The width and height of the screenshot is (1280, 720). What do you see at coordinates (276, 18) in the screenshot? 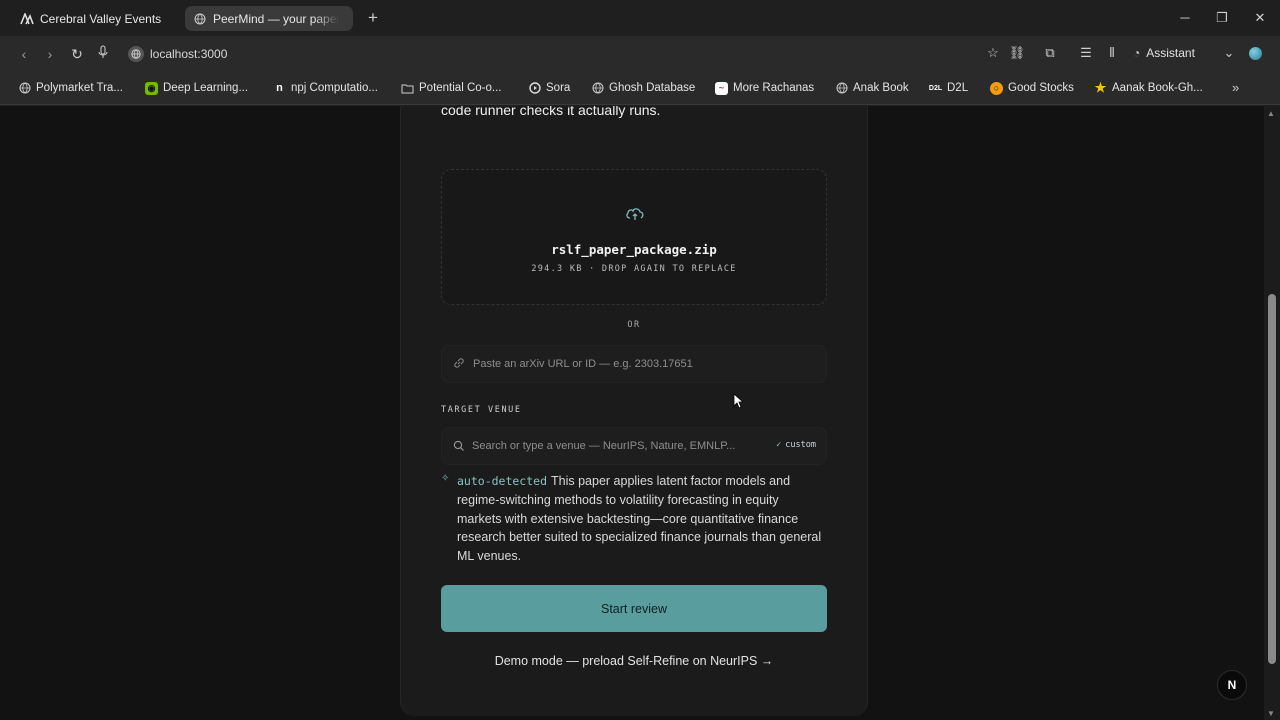
I see `tab-label: PeerMind — your paper's` at bounding box center [276, 18].